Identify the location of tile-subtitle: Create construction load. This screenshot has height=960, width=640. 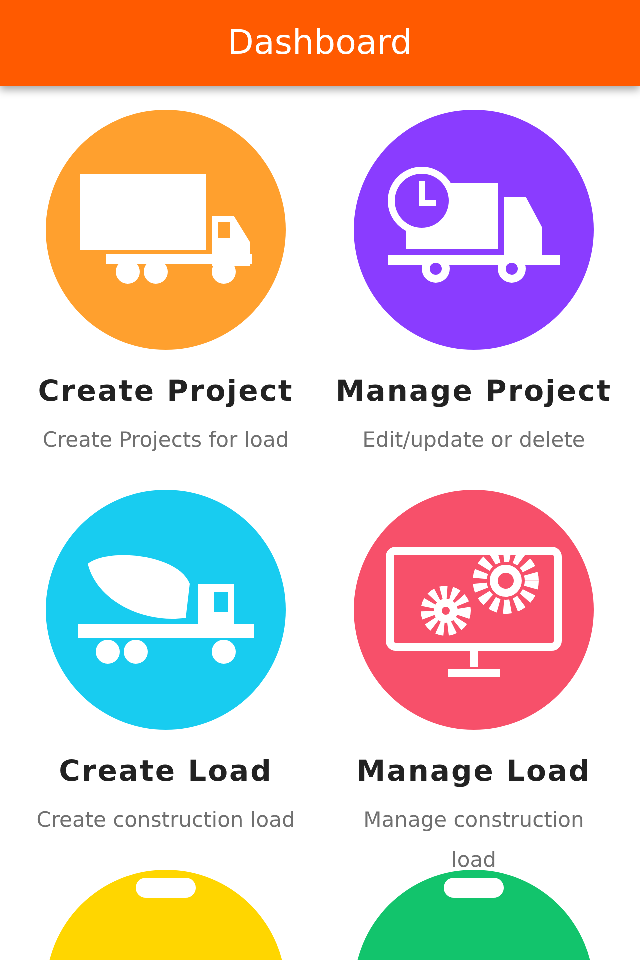
(166, 820).